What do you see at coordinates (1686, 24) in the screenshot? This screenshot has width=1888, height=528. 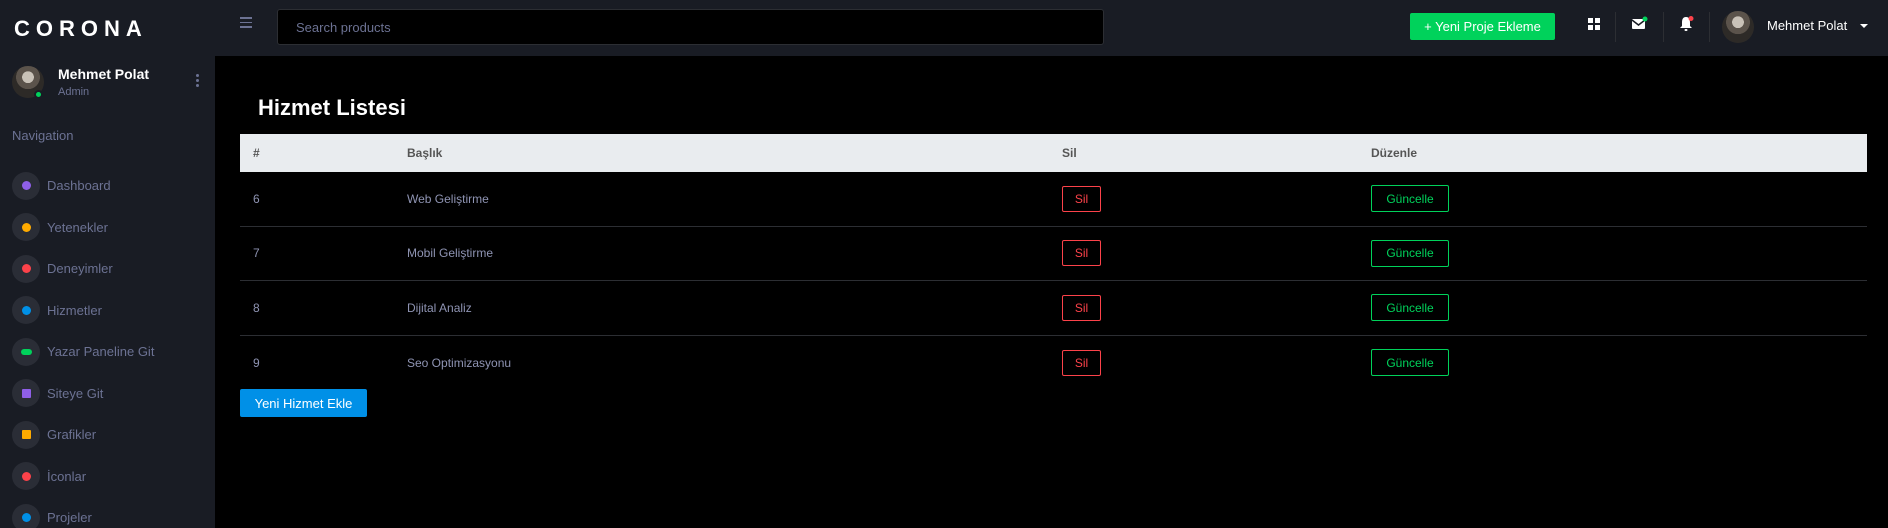 I see `bell-icon` at bounding box center [1686, 24].